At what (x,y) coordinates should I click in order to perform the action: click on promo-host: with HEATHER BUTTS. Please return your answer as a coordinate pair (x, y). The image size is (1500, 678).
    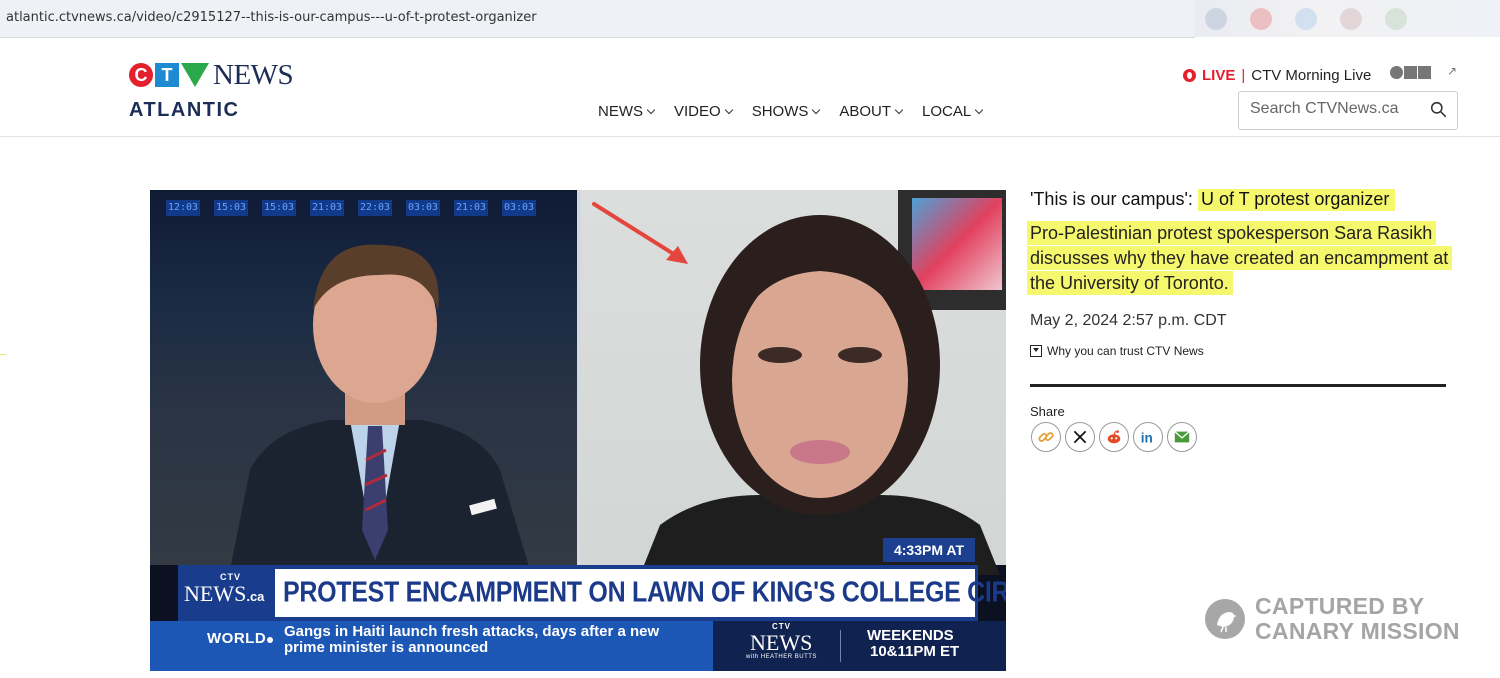
    Looking at the image, I should click on (781, 657).